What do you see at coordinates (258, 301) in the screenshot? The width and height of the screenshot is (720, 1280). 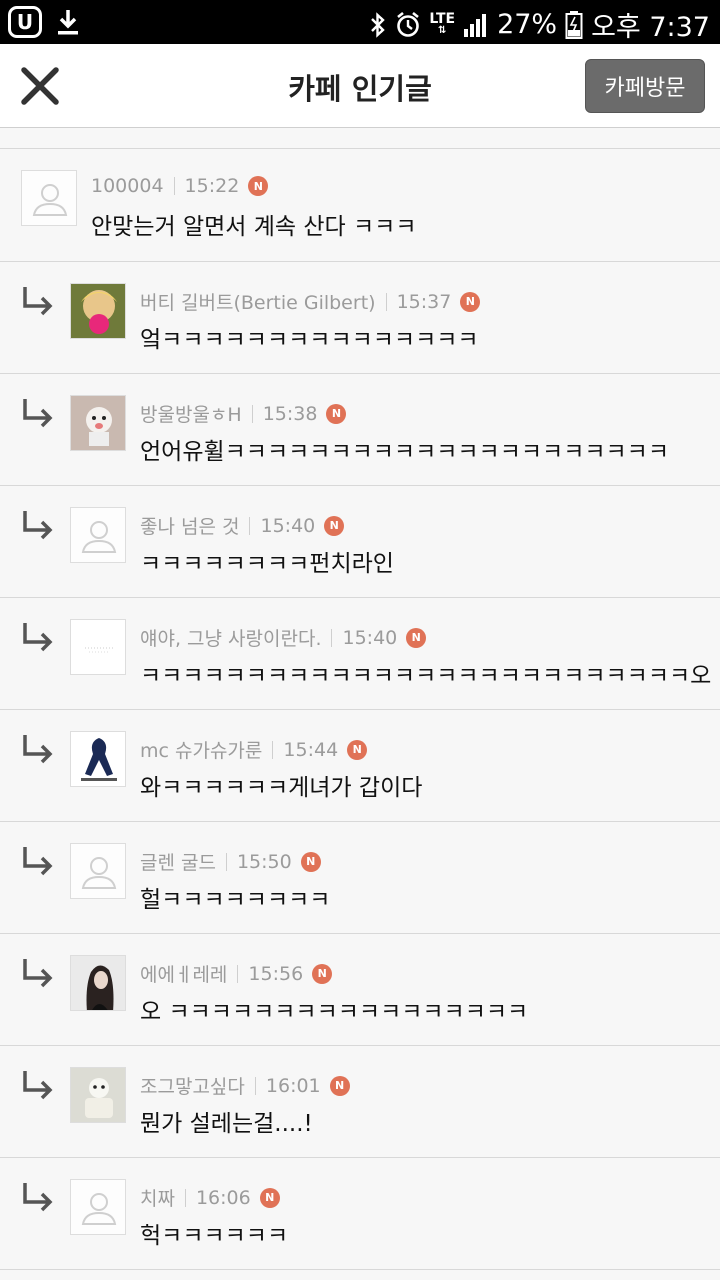 I see `comment-author: 버티 길버트(Bertie Gilbert)` at bounding box center [258, 301].